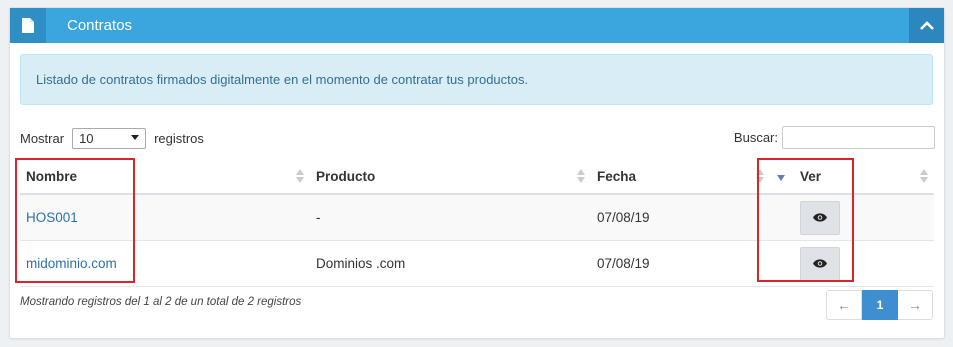 The width and height of the screenshot is (953, 347). What do you see at coordinates (844, 305) in the screenshot?
I see `prev-page-button: ←` at bounding box center [844, 305].